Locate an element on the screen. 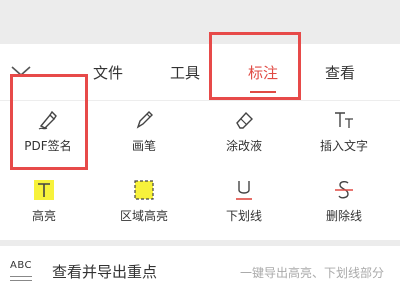 This screenshot has height=300, width=400. area-highlight-icon is located at coordinates (144, 190).